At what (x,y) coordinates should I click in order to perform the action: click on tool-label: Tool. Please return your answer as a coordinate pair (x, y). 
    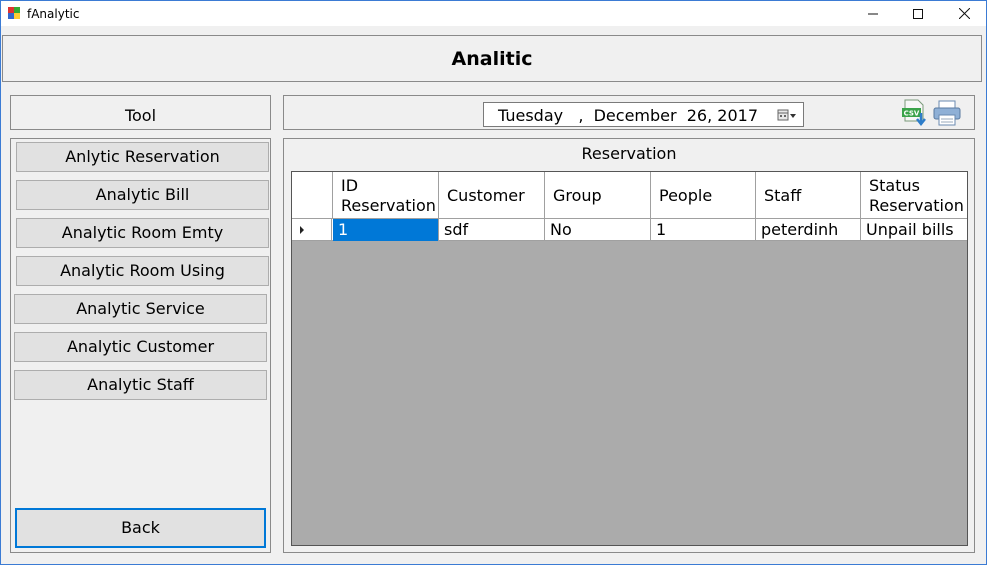
    Looking at the image, I should click on (140, 115).